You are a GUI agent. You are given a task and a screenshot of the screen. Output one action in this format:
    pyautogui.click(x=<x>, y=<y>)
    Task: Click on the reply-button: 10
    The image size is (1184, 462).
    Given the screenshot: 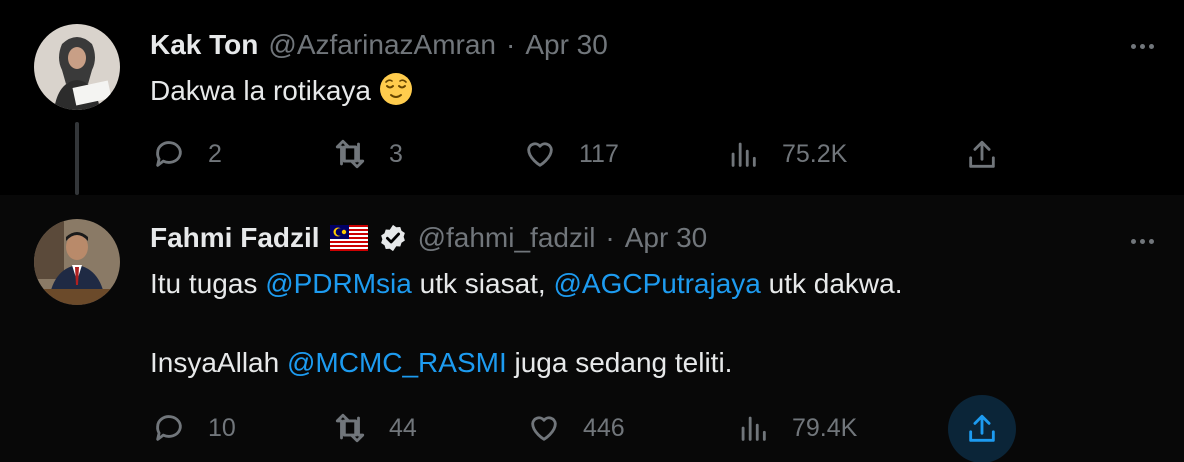 What is the action you would take?
    pyautogui.click(x=194, y=428)
    